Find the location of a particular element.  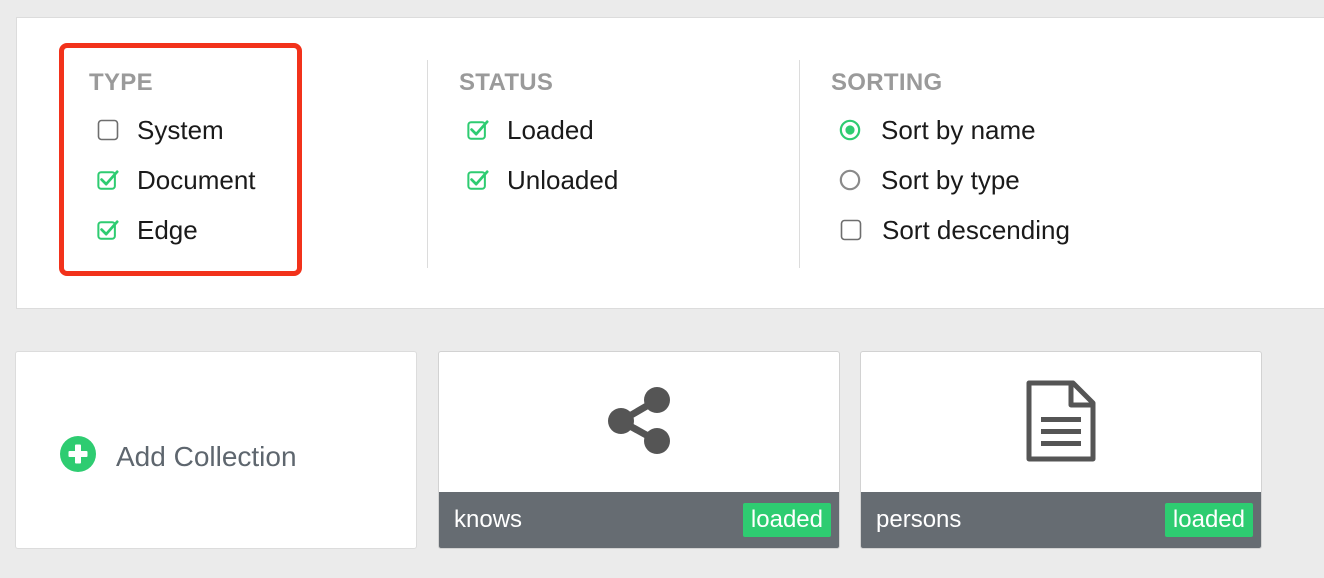

collection-tile-knows: knows loaded is located at coordinates (639, 450).